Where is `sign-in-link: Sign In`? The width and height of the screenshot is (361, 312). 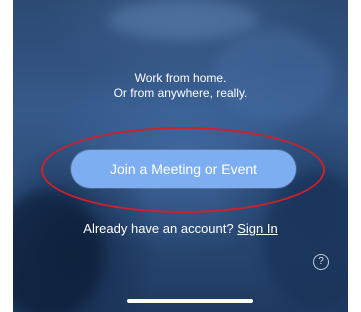
sign-in-link: Sign In is located at coordinates (257, 228).